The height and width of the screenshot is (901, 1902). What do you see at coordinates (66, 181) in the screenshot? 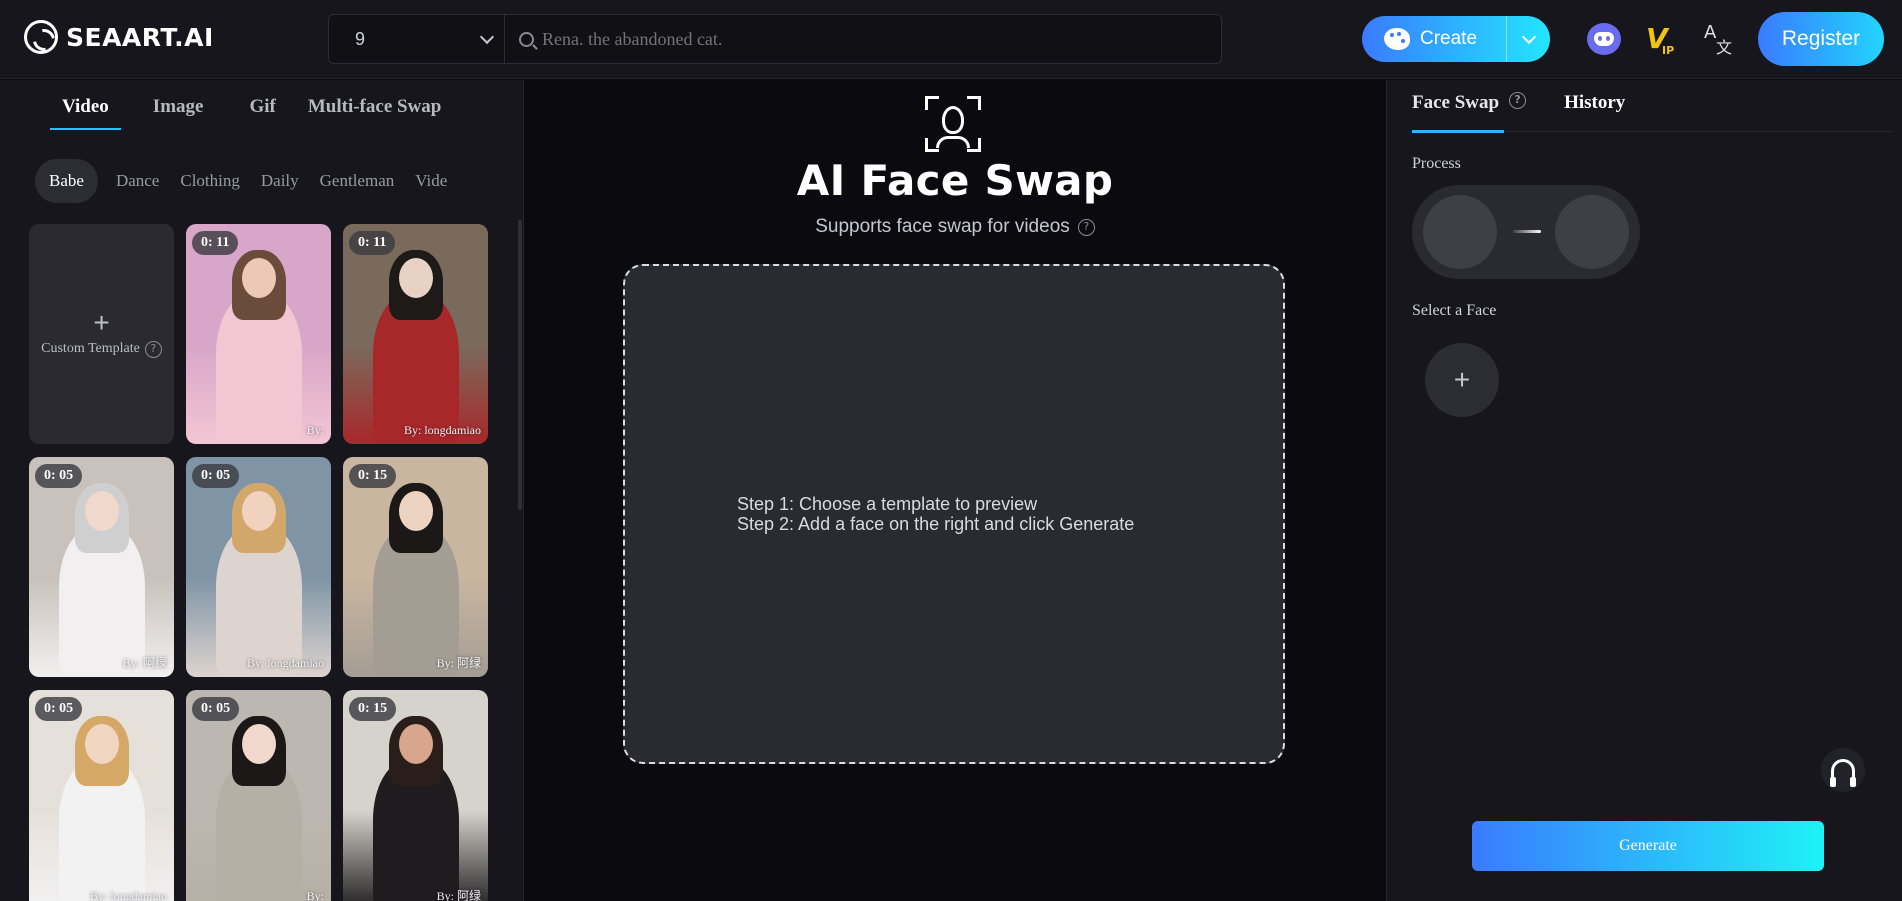
I see `category-babe: Babe` at bounding box center [66, 181].